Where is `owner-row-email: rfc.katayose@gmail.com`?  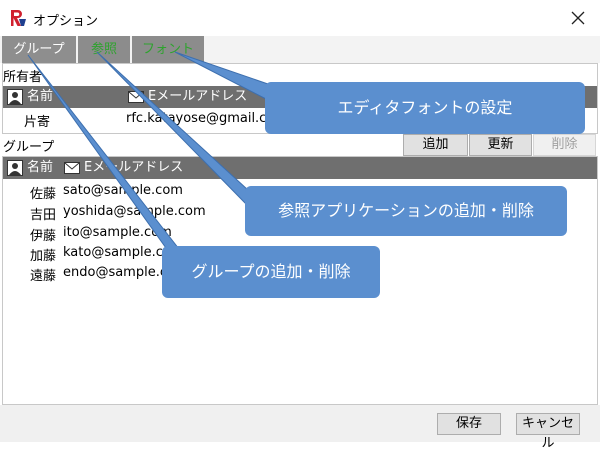
owner-row-email: rfc.katayose@gmail.com is located at coordinates (206, 118).